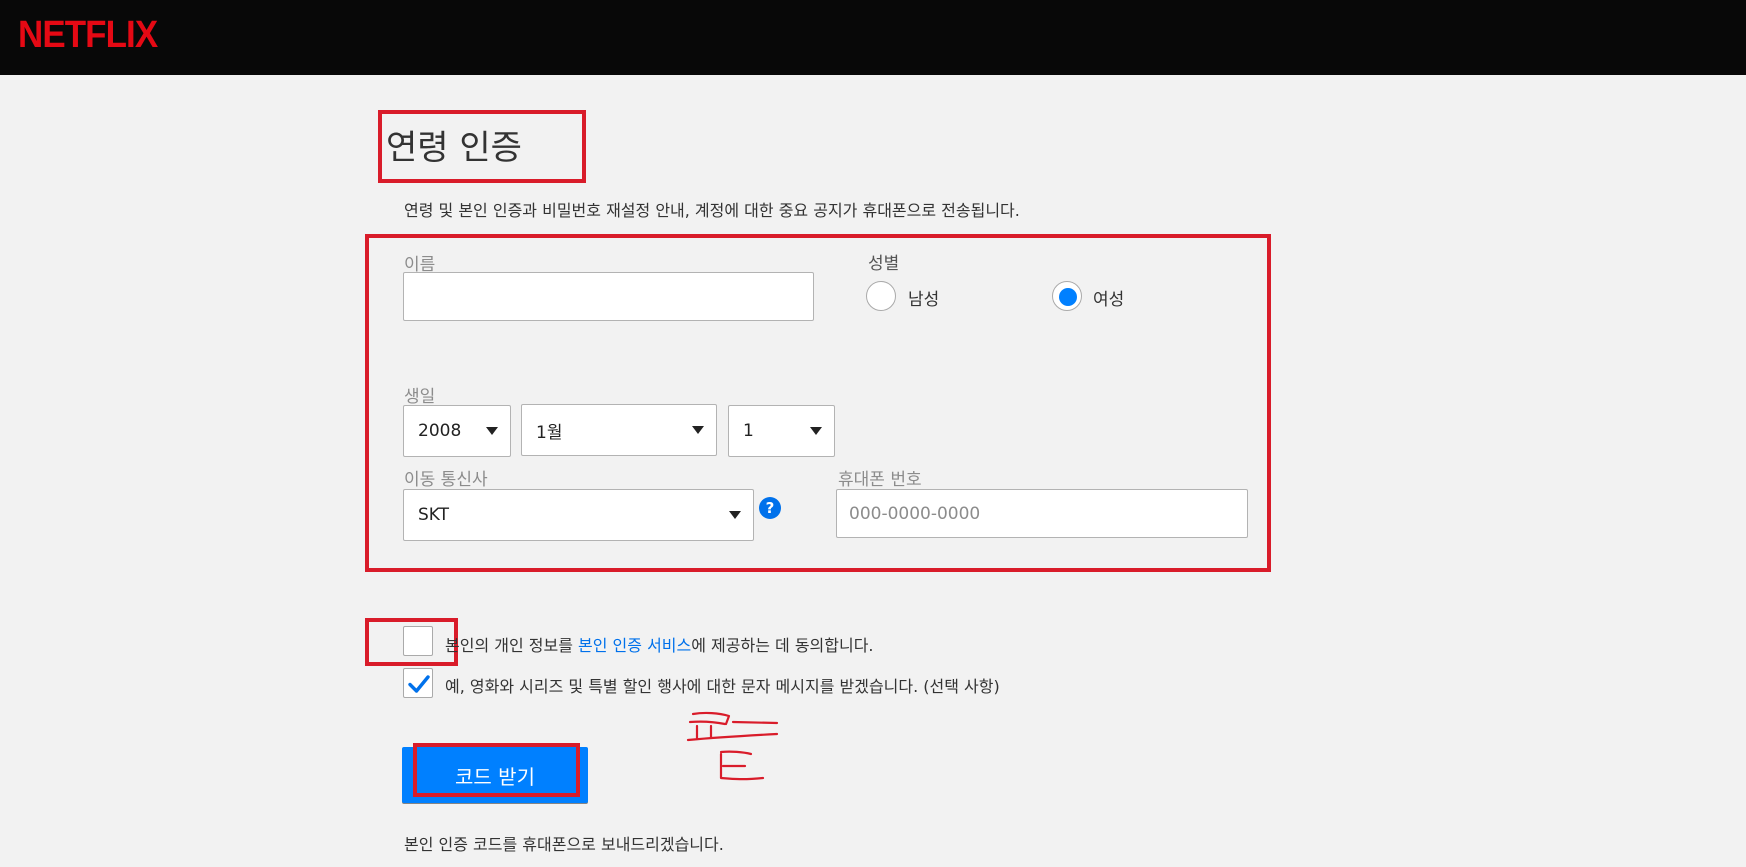 The image size is (1746, 867). I want to click on birth-month-select: 1월, so click(619, 430).